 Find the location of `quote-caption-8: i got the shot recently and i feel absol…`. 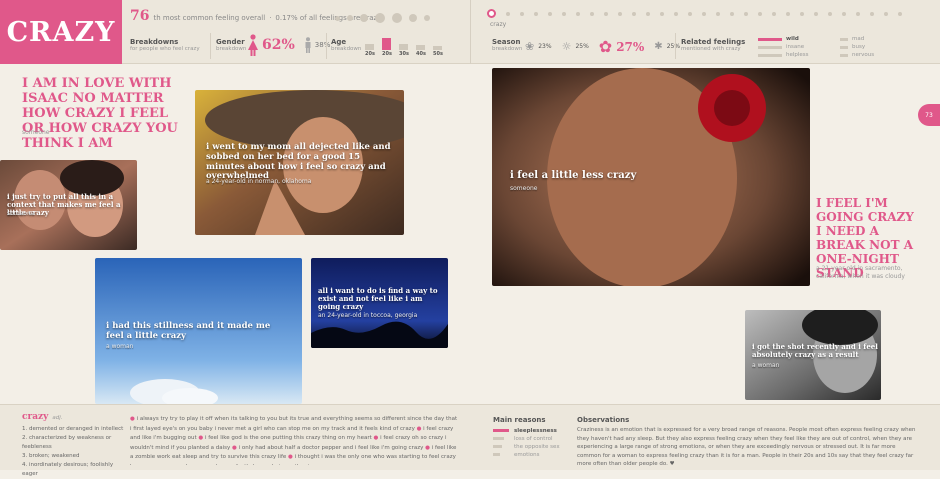

quote-caption-8: i got the shot recently and i feel absol… is located at coordinates (815, 351).